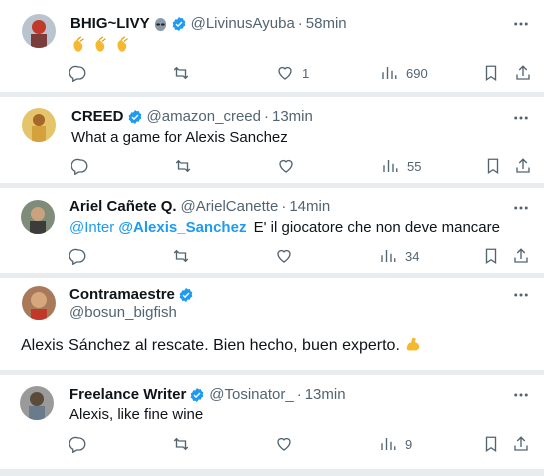  What do you see at coordinates (326, 24) in the screenshot?
I see `timestamp: 58min` at bounding box center [326, 24].